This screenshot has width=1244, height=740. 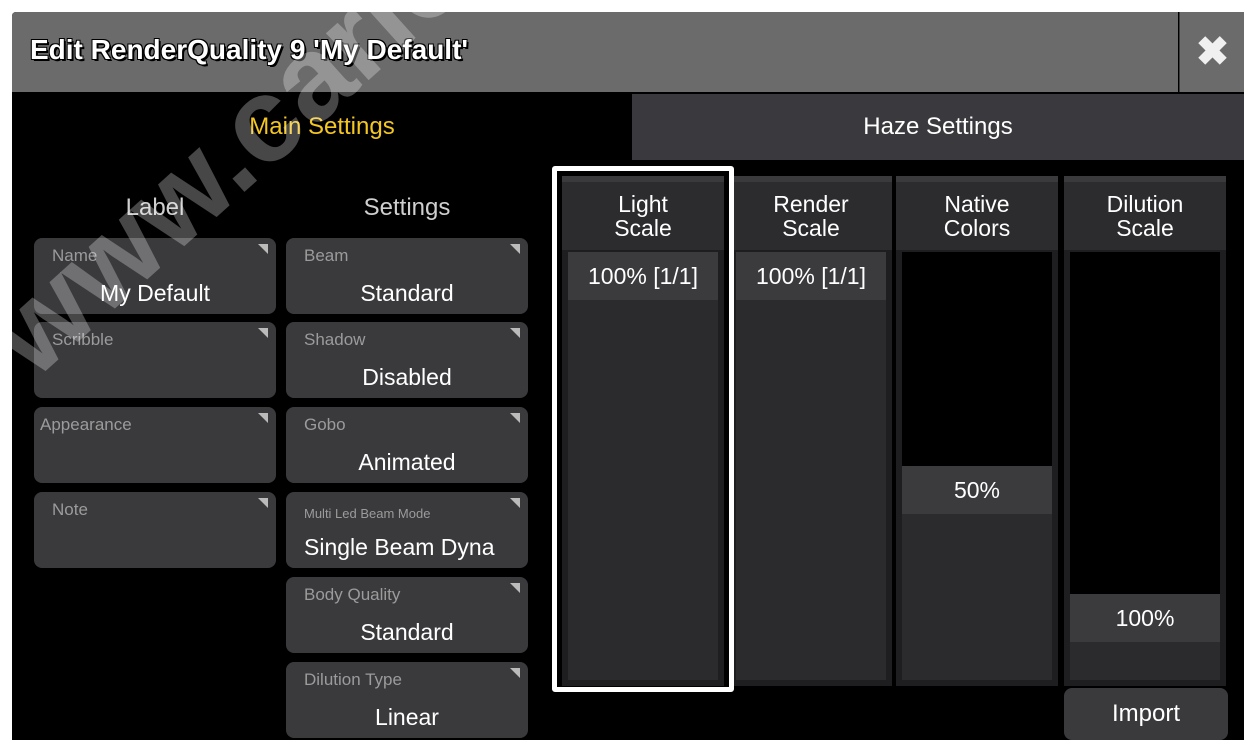 I want to click on dilution-scale-value: 100%, so click(x=1145, y=618).